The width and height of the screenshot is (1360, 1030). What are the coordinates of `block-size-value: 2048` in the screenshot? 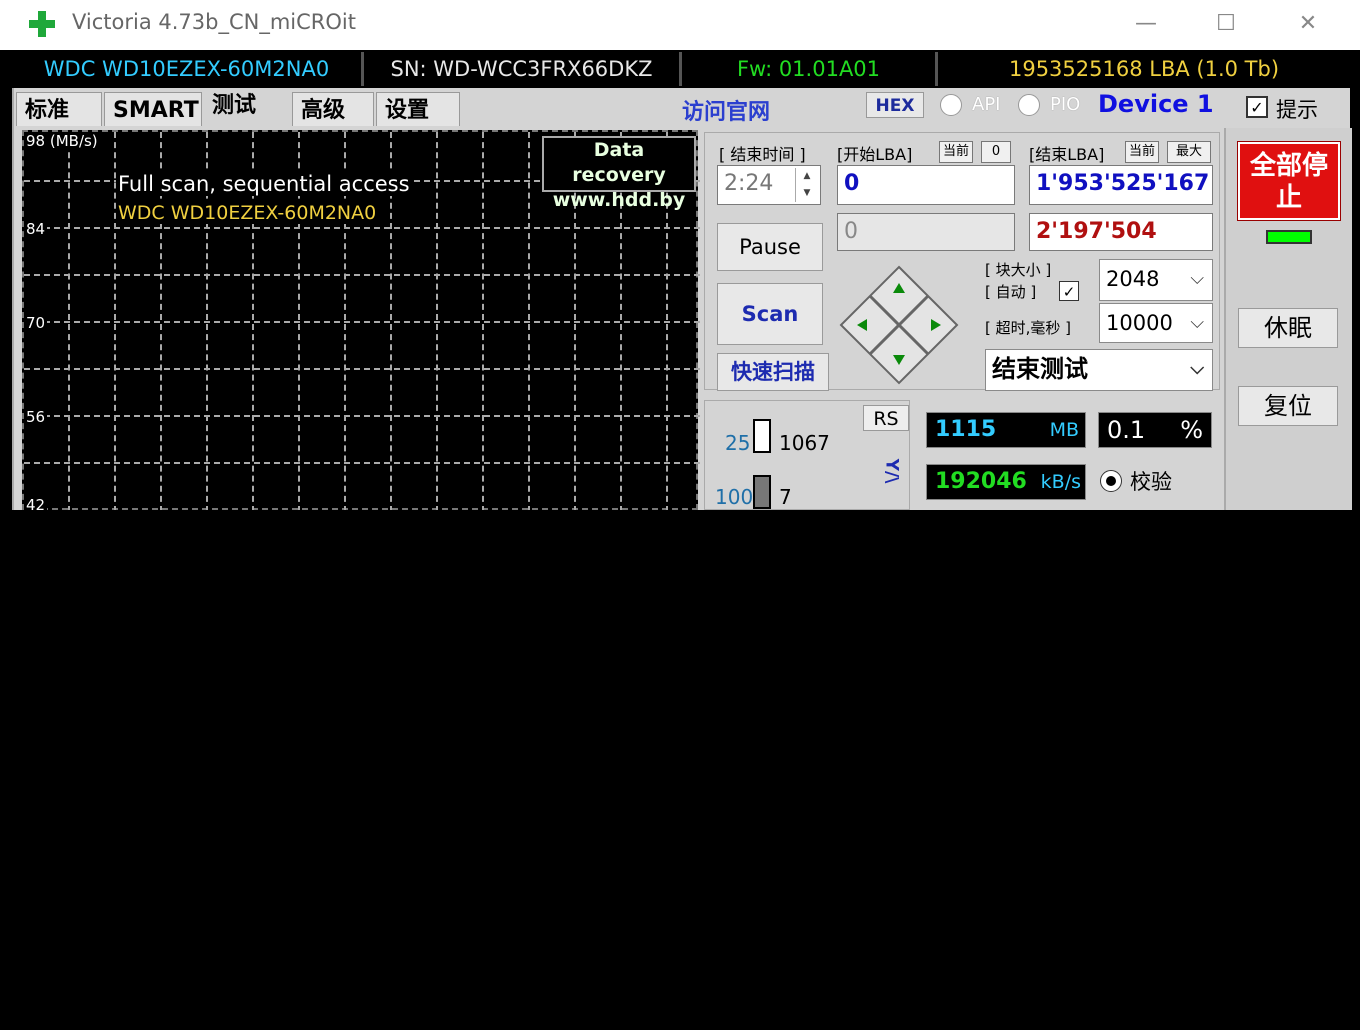 It's located at (1133, 279).